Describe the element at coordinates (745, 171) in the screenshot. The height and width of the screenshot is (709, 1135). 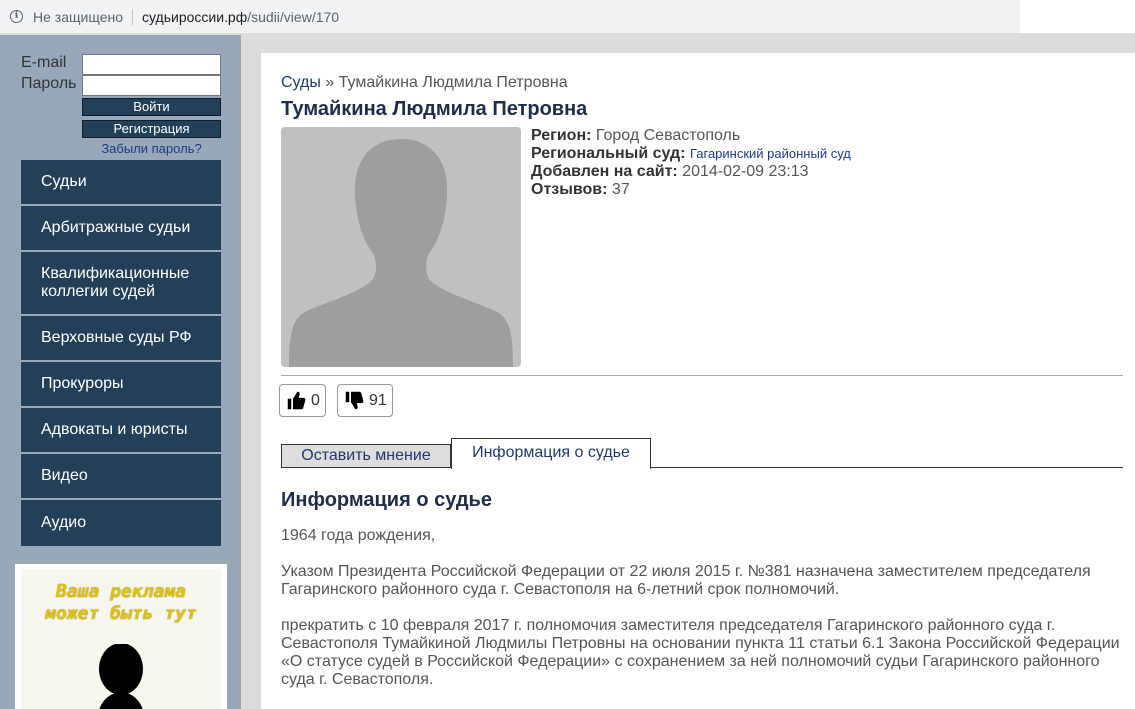
I see `added-value: 2014-02-09 23:13` at that location.